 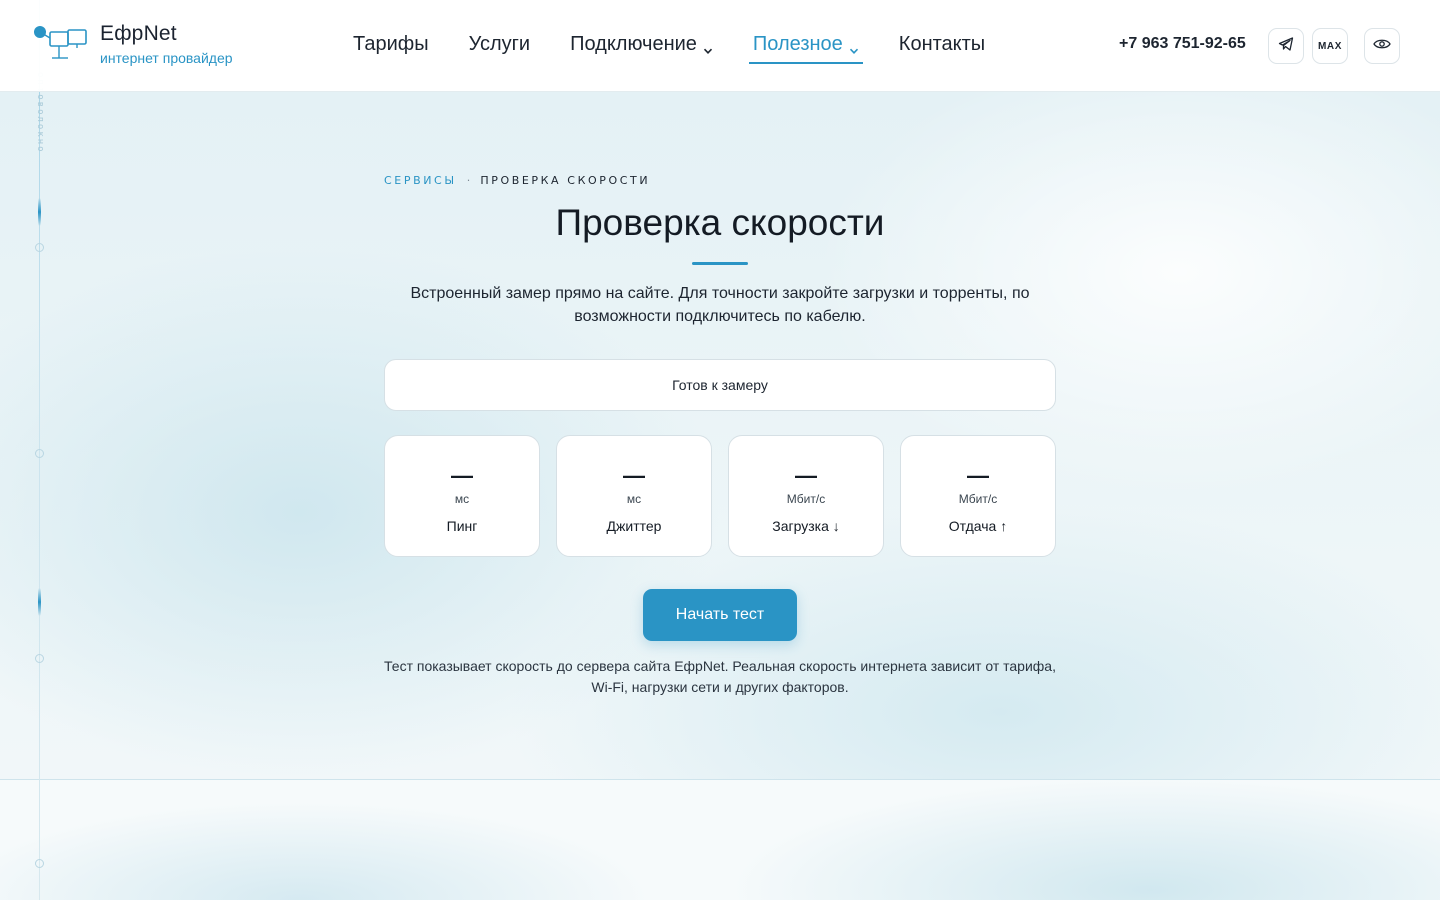 I want to click on nav-services: Услуги, so click(x=500, y=44).